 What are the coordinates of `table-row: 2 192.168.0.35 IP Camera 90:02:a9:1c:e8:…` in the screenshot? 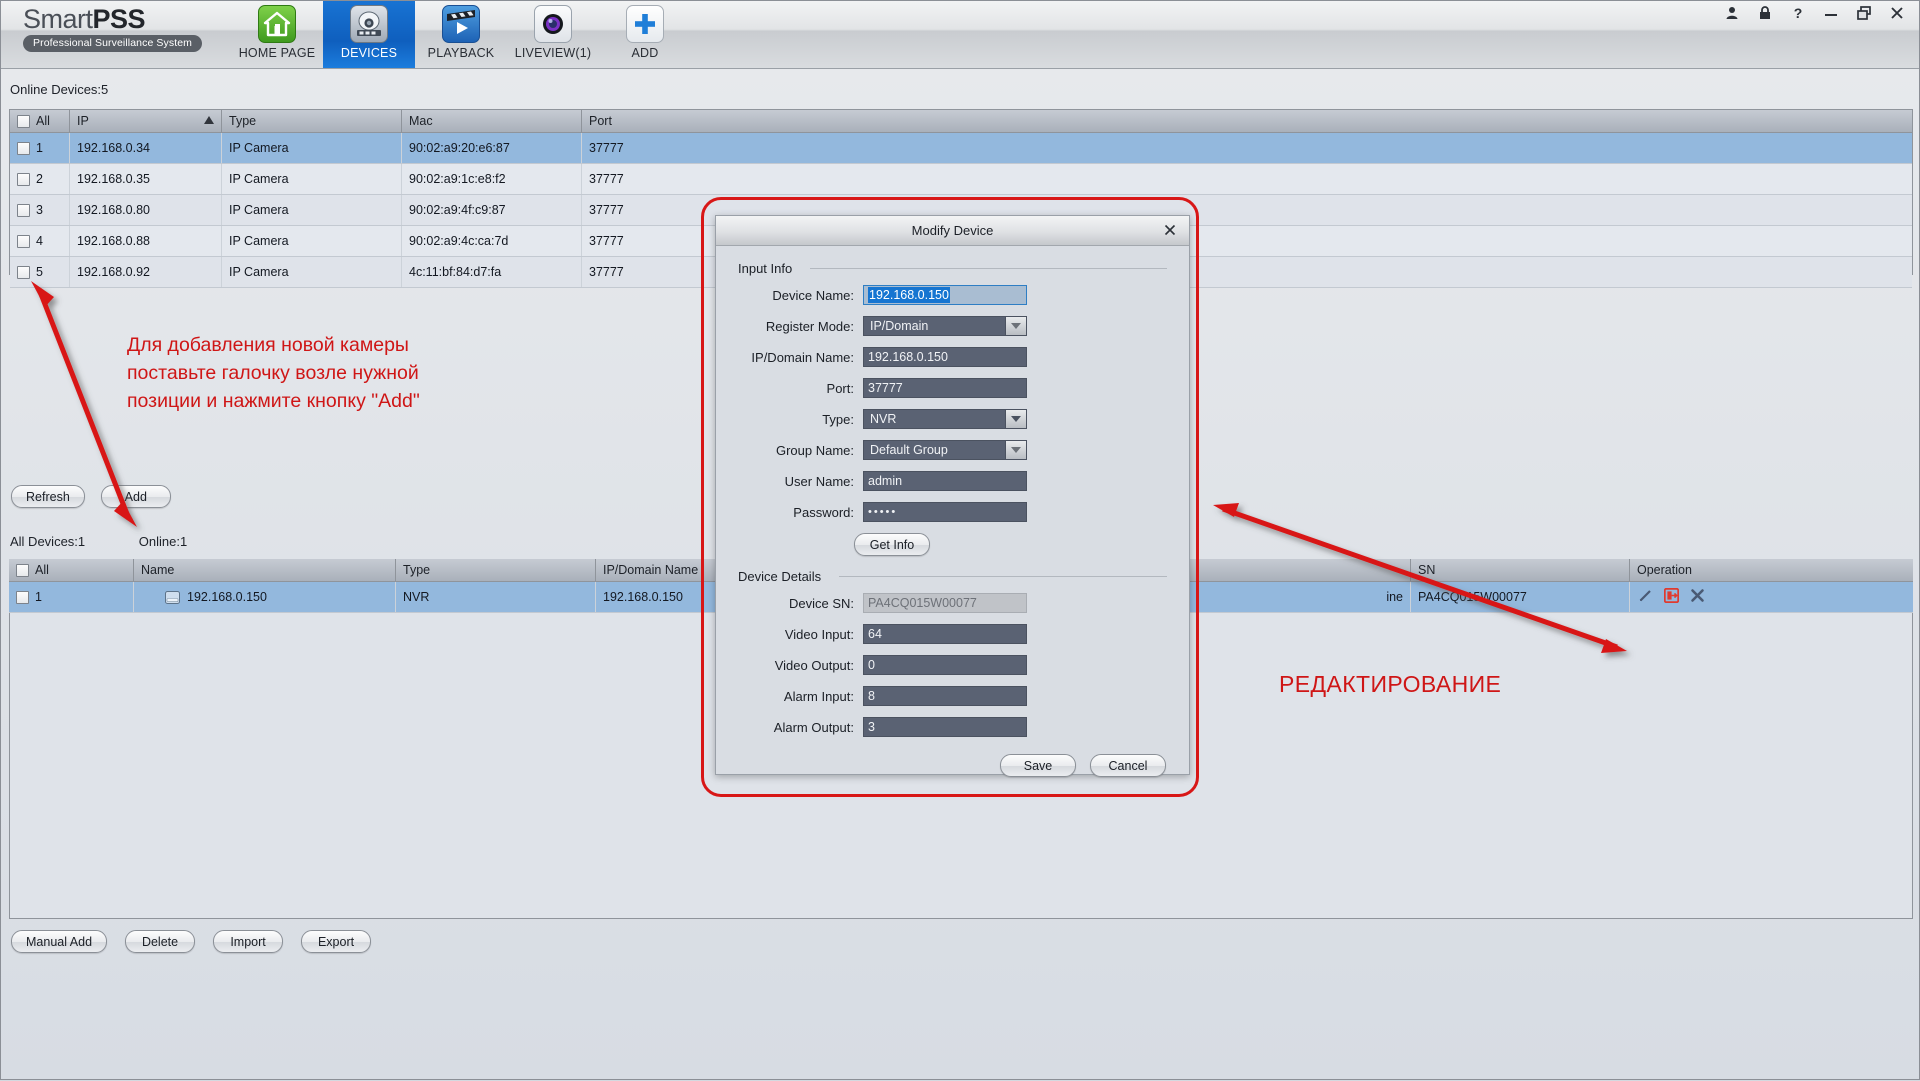 It's located at (961, 179).